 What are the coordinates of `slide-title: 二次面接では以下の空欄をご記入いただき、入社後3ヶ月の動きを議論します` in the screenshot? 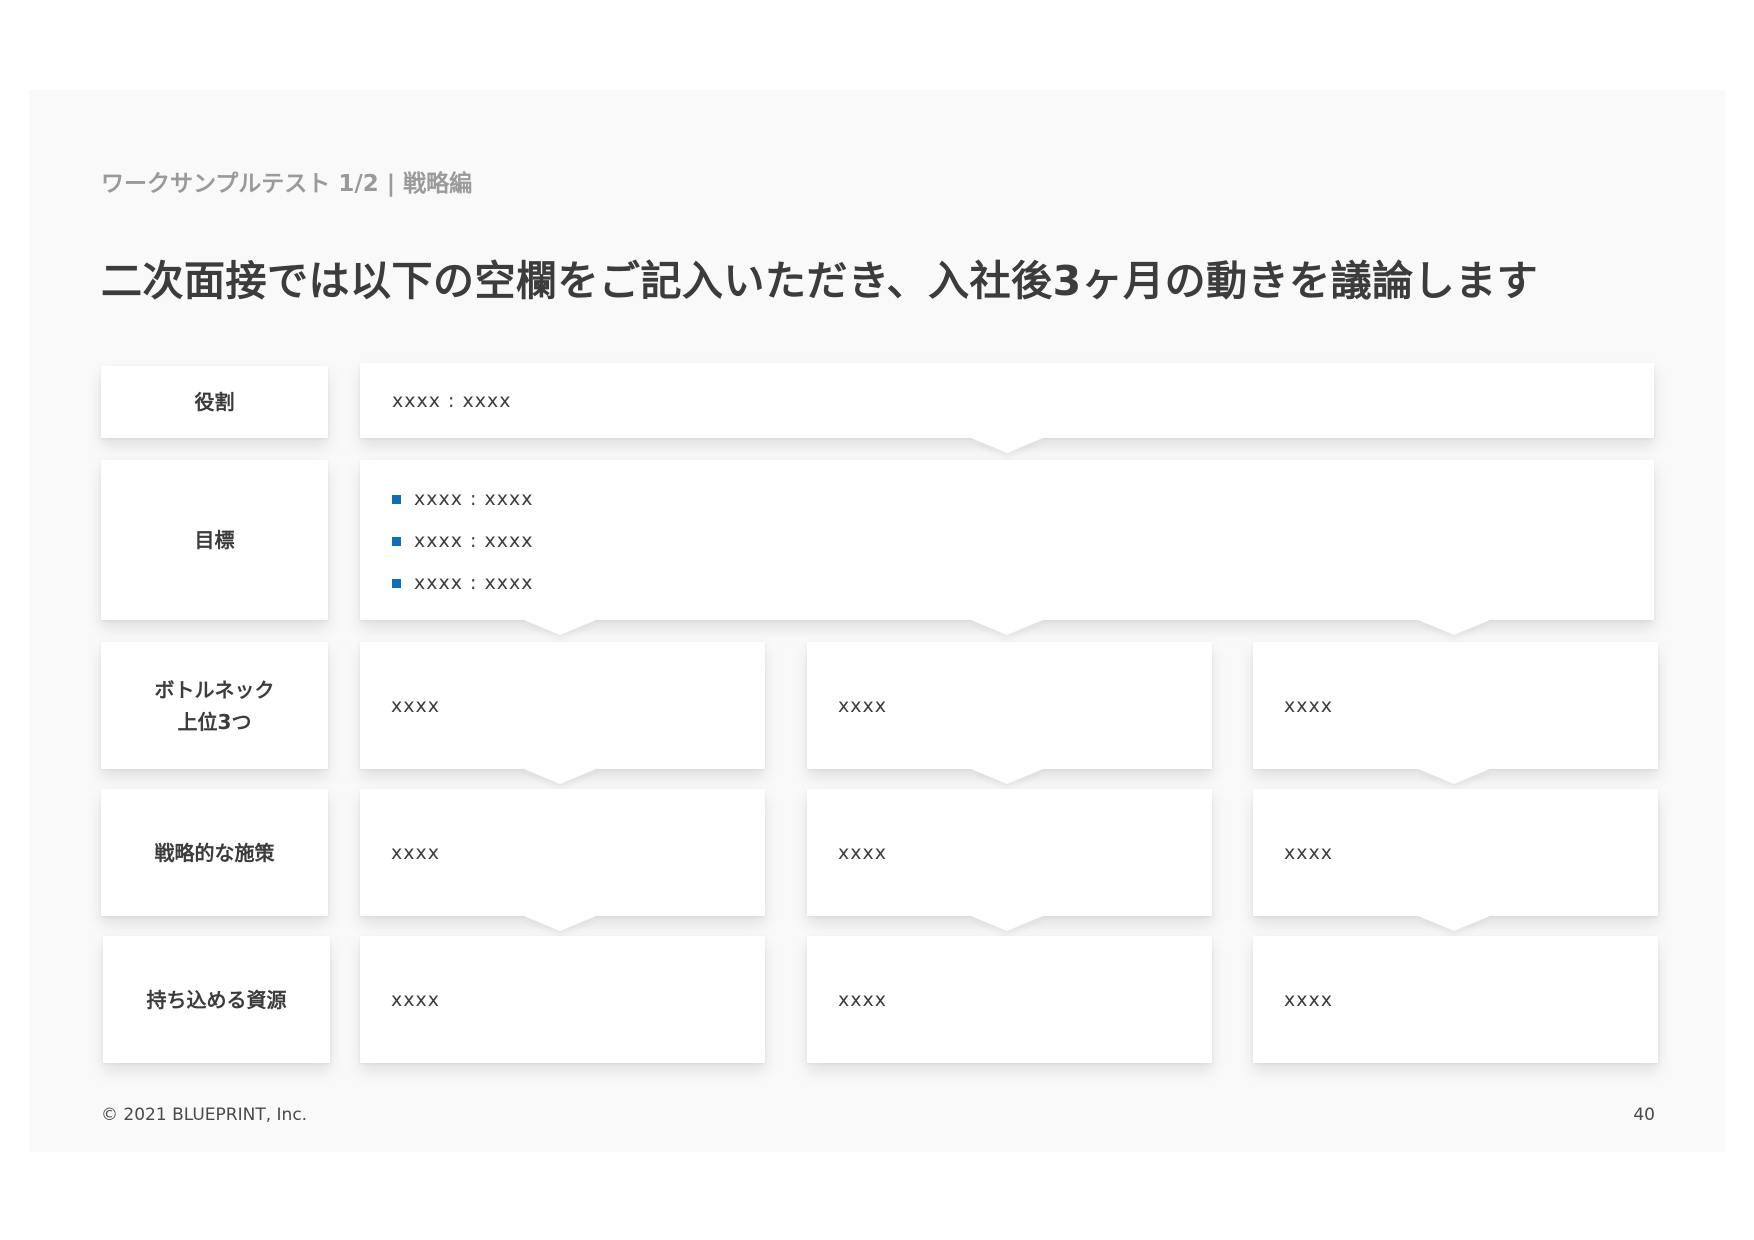 It's located at (820, 281).